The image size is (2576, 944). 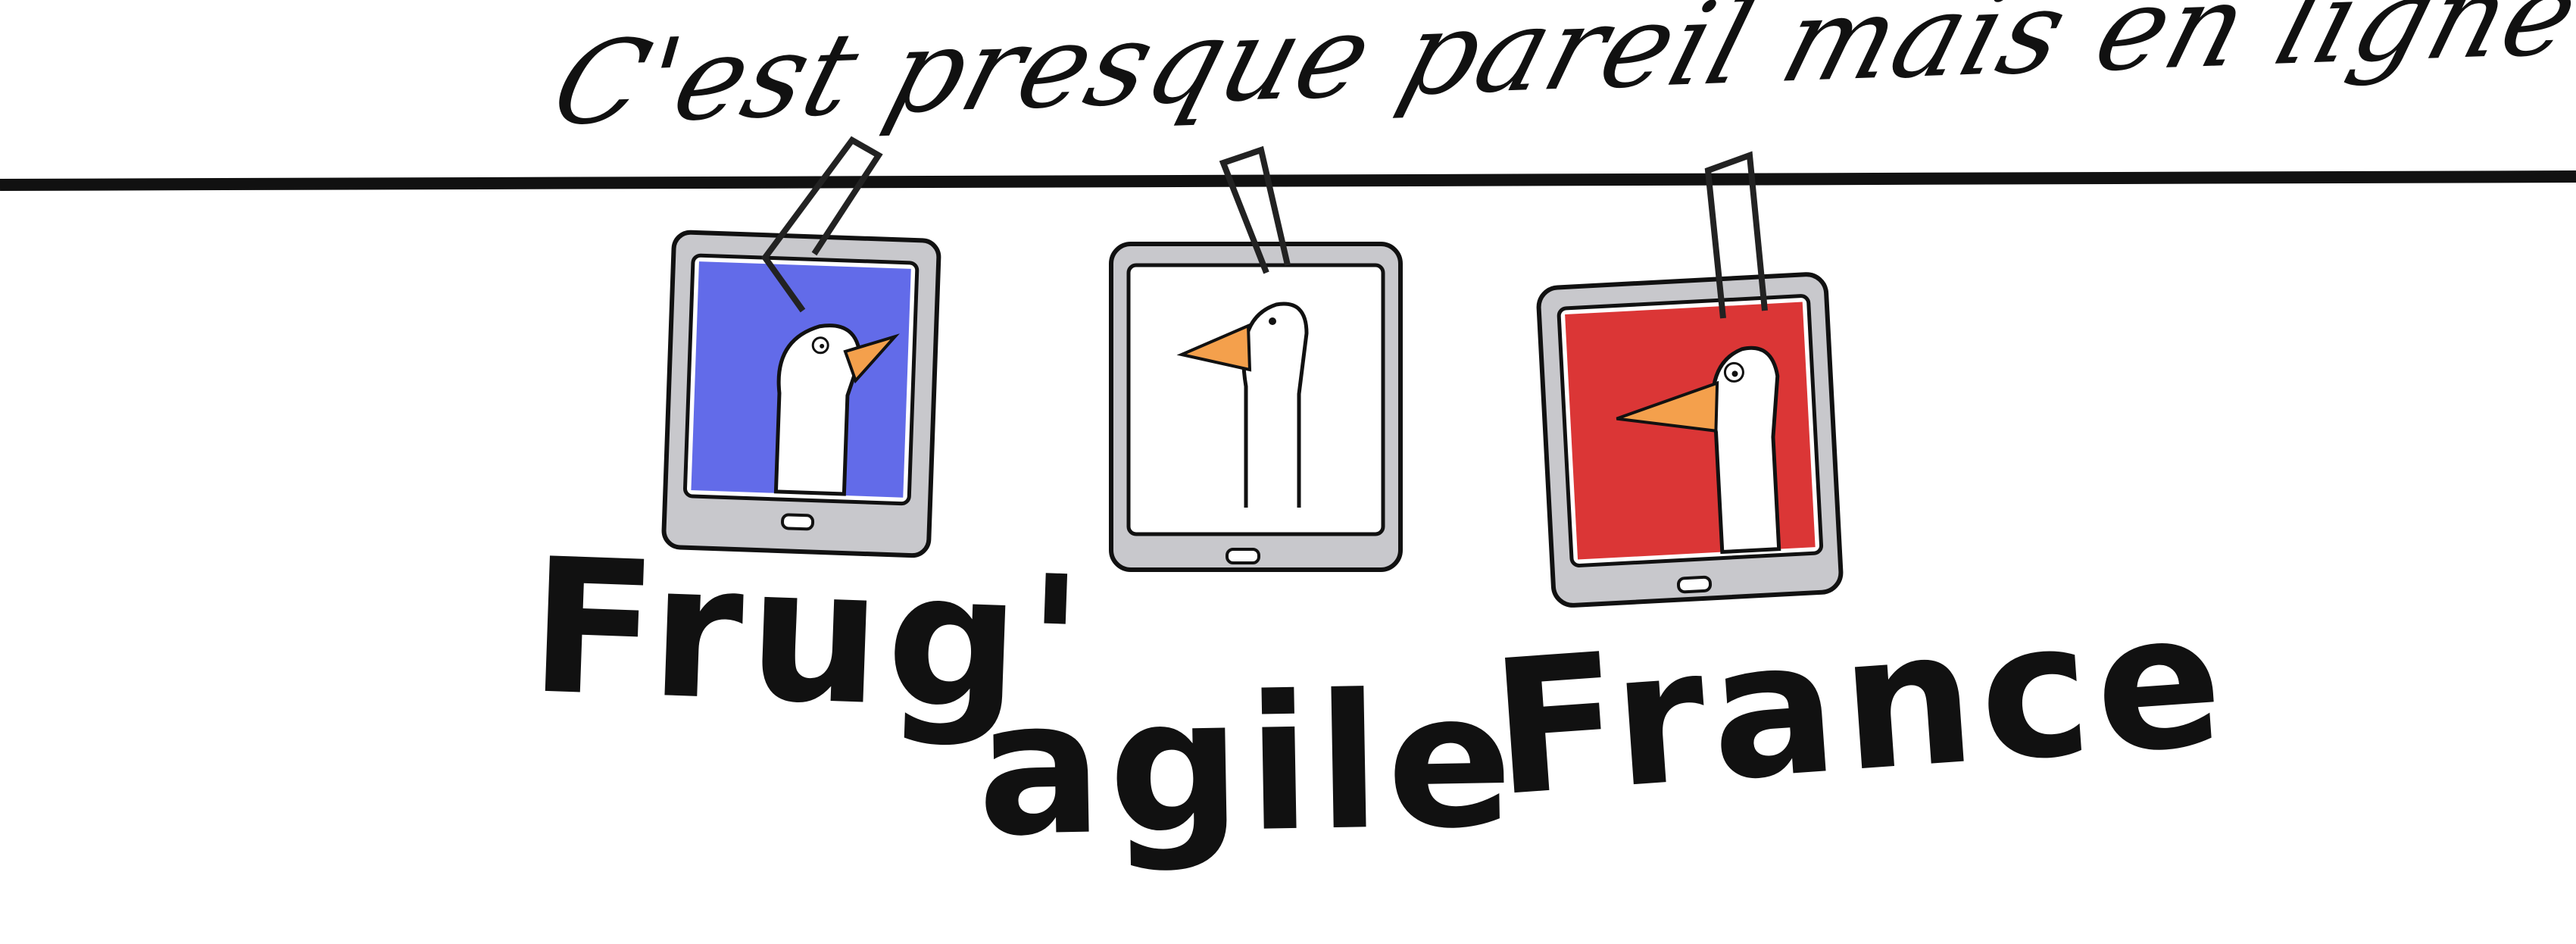 I want to click on goose-right-icon, so click(x=1746, y=450).